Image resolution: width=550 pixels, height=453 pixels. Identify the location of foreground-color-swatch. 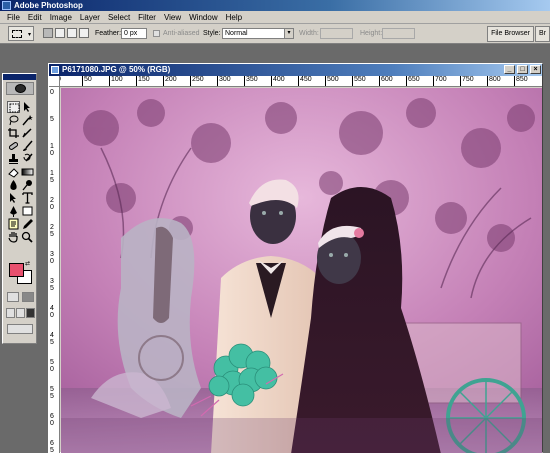
(16, 270).